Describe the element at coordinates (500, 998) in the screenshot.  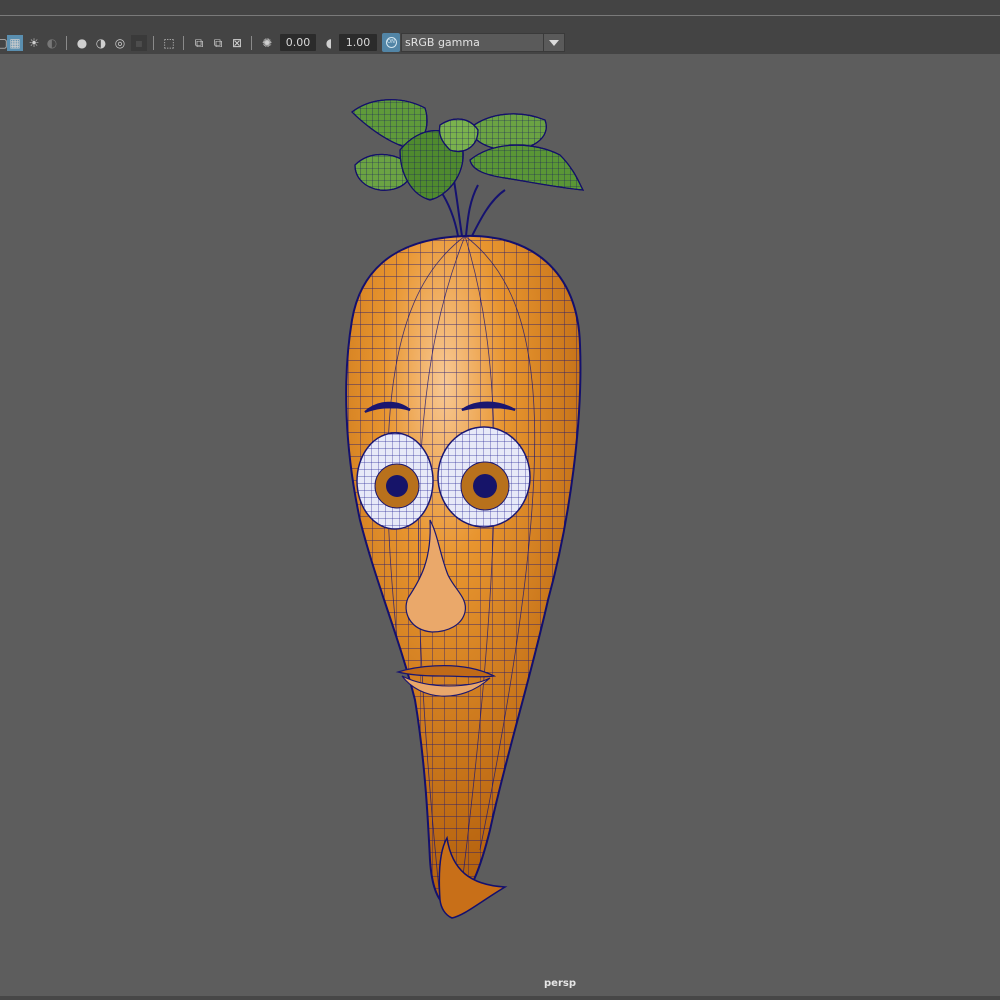
I see `viewport-bottom-border` at that location.